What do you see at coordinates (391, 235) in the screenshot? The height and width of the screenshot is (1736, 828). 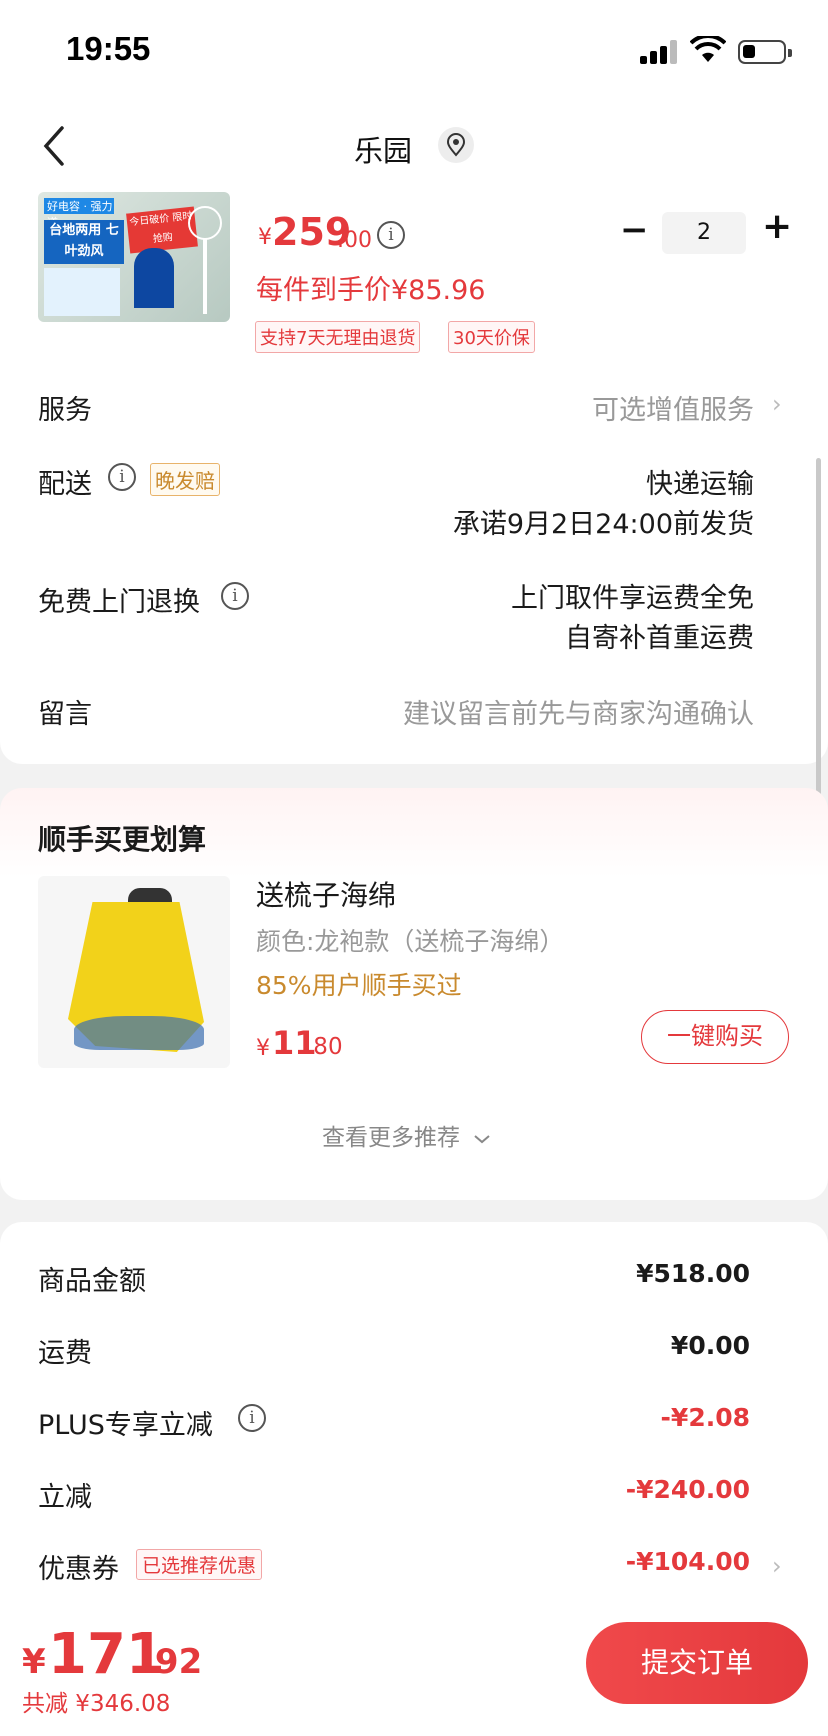 I see `price-info-icon: i` at bounding box center [391, 235].